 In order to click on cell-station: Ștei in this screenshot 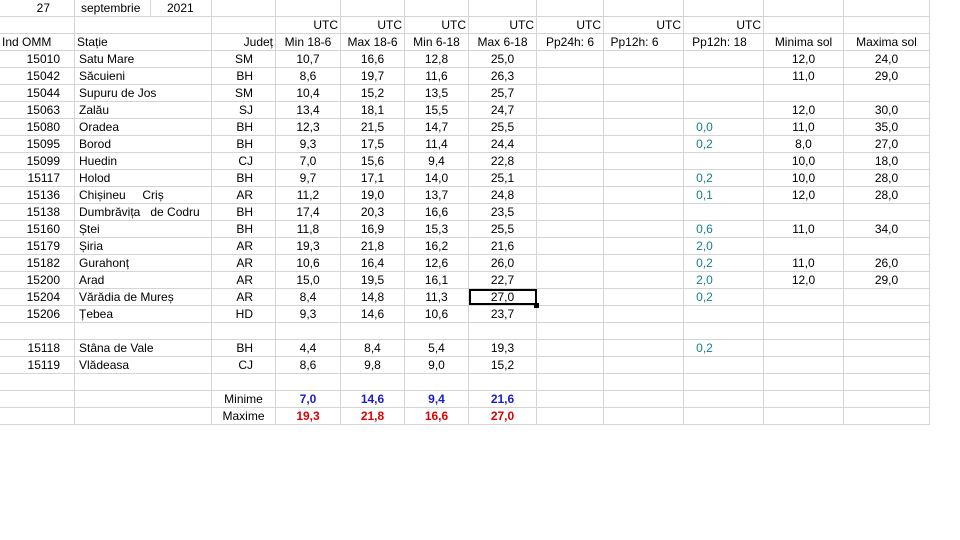, I will do `click(143, 229)`.